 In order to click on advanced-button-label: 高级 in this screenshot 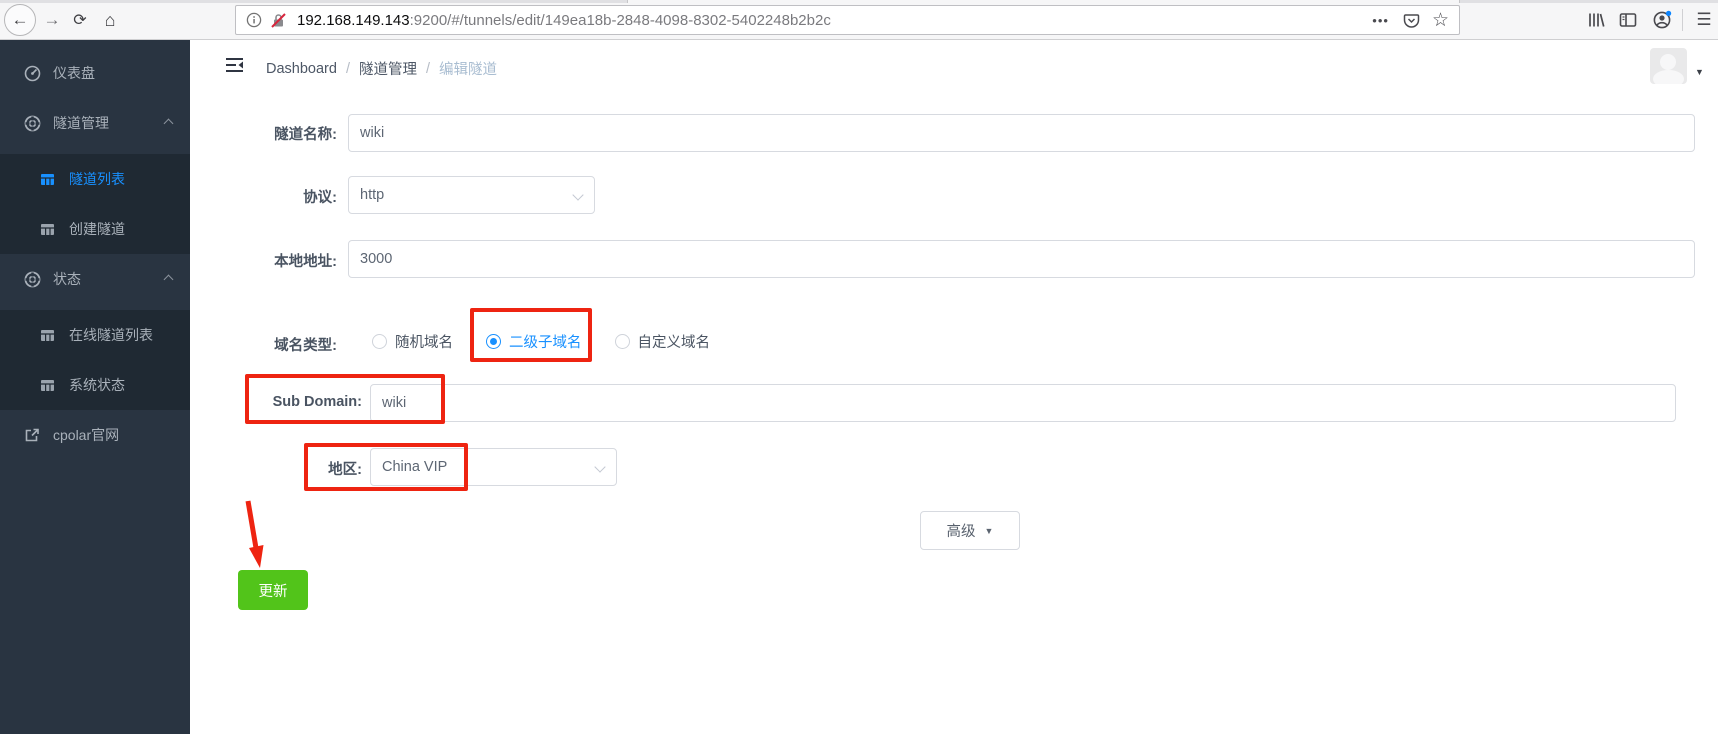, I will do `click(961, 532)`.